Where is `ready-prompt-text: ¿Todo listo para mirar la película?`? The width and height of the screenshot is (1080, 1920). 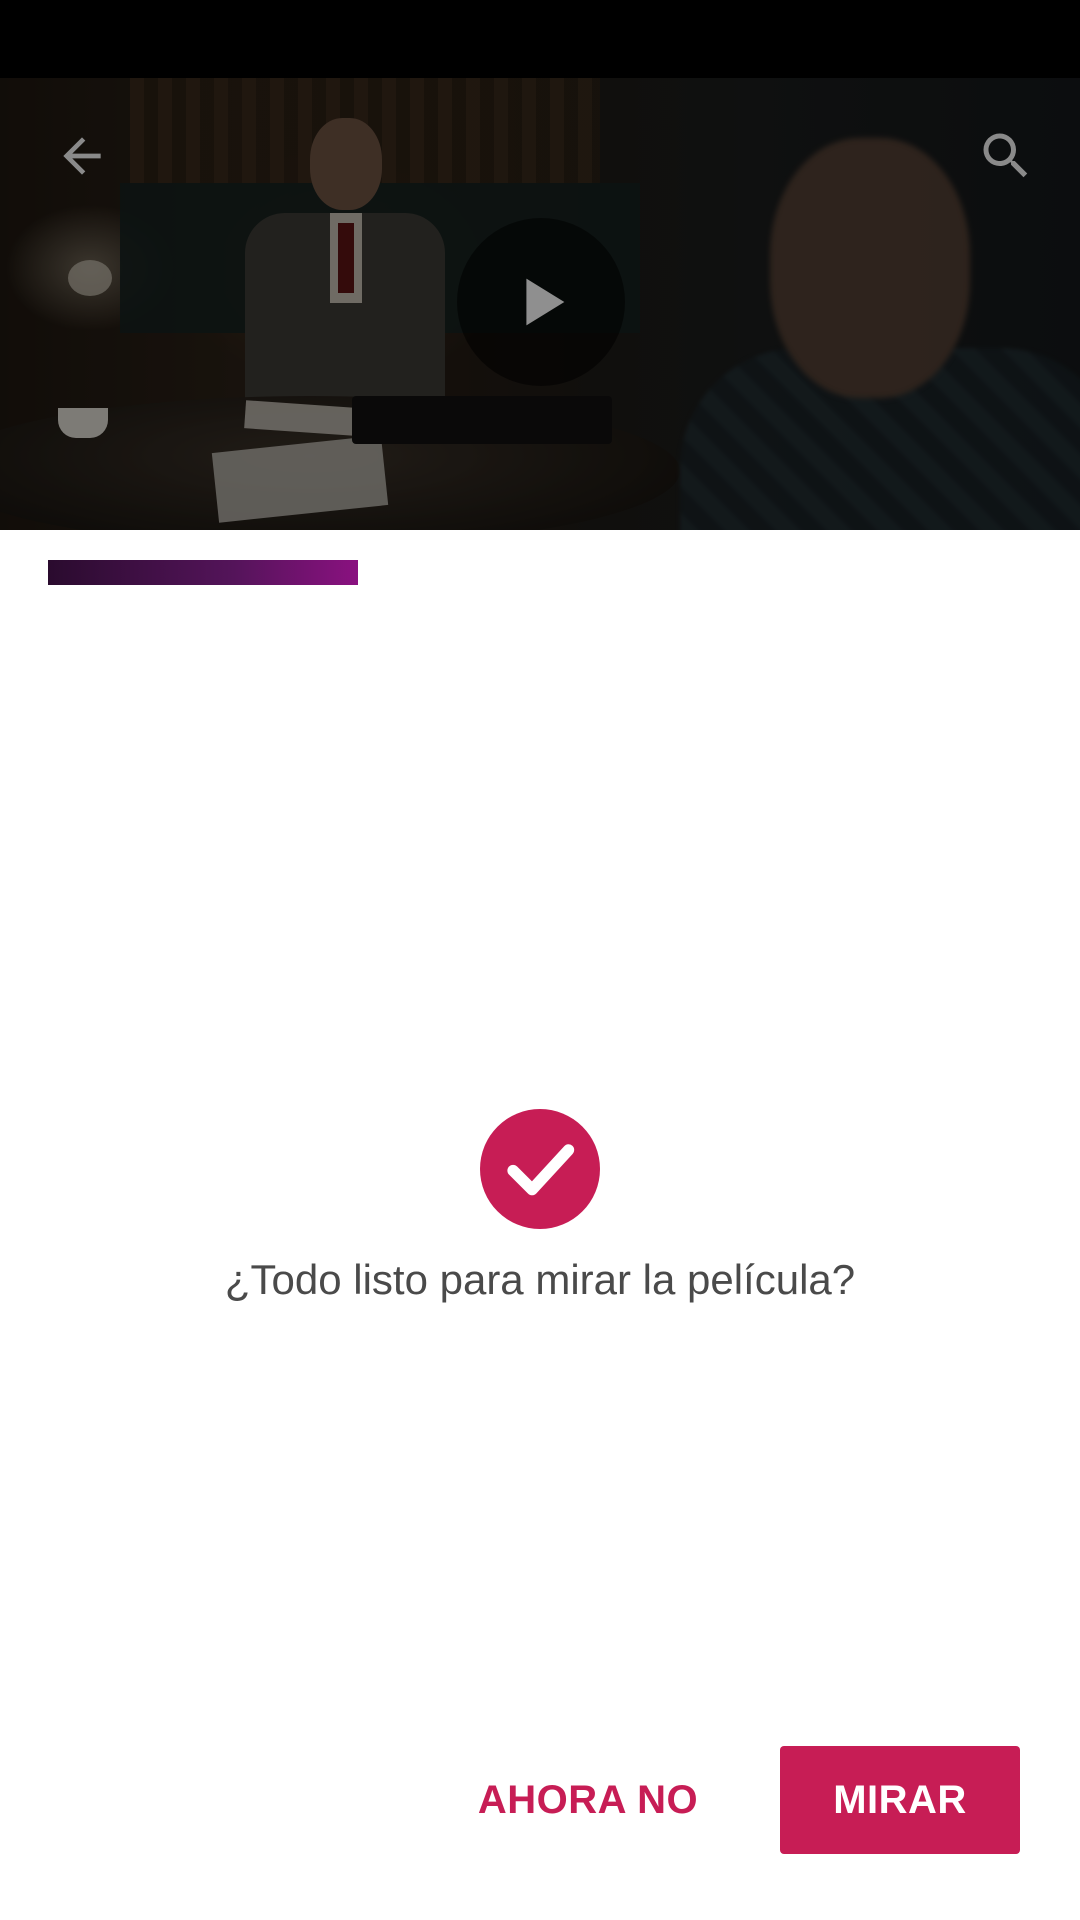
ready-prompt-text: ¿Todo listo para mirar la película? is located at coordinates (540, 1279).